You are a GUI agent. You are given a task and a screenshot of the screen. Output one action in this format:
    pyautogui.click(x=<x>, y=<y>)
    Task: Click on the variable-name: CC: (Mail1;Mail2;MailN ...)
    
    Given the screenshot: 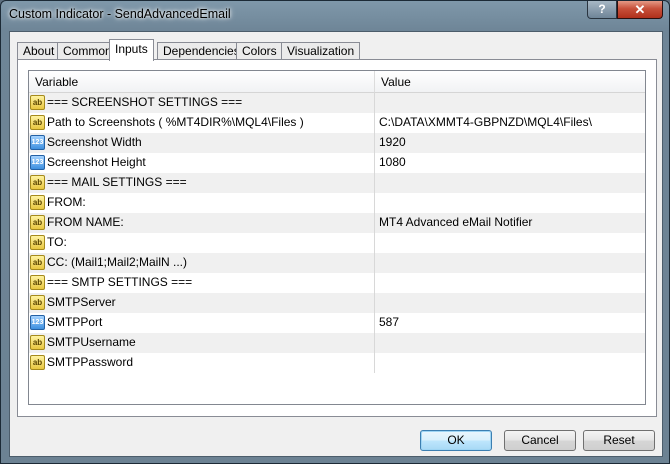 What is the action you would take?
    pyautogui.click(x=117, y=262)
    